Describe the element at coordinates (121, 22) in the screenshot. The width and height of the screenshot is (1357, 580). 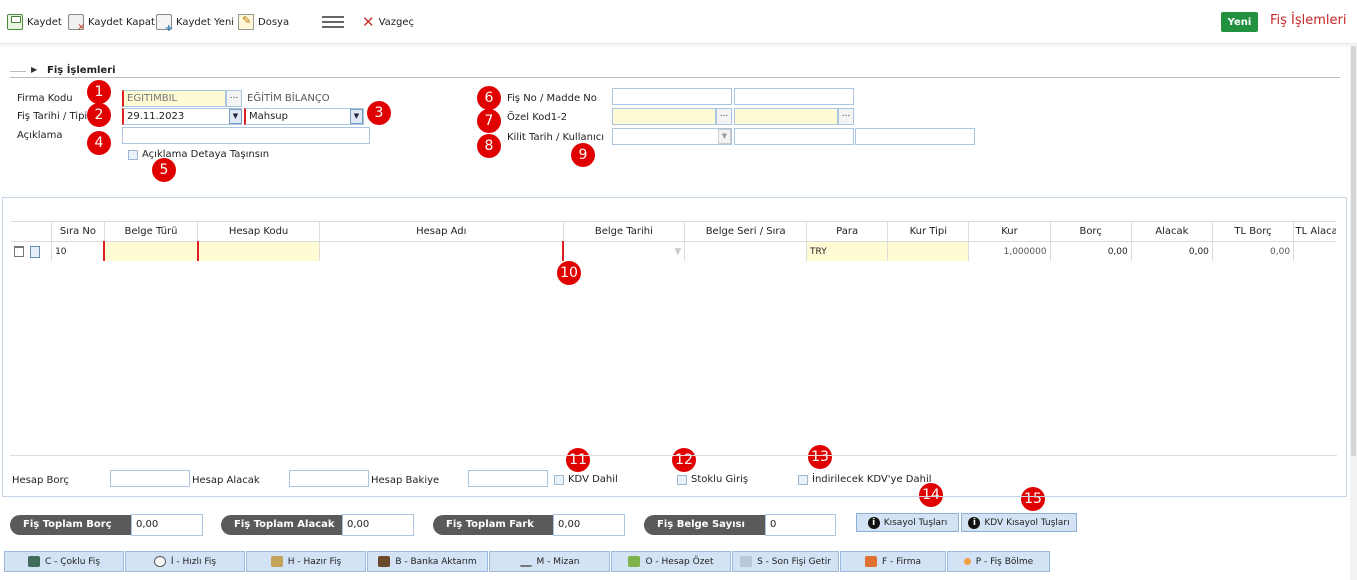
I see `save-close-label: Kaydet Kapat` at that location.